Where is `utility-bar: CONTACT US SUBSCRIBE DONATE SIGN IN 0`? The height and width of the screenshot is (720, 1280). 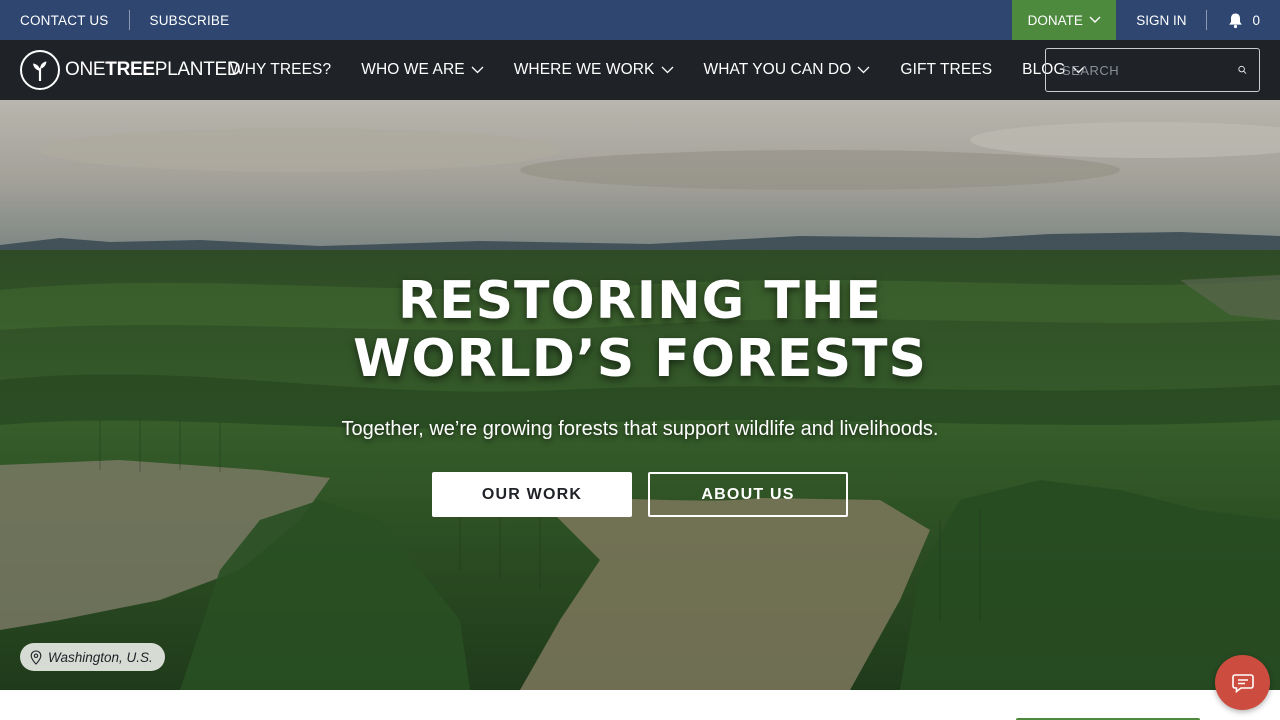
utility-bar: CONTACT US SUBSCRIBE DONATE SIGN IN 0 is located at coordinates (640, 20).